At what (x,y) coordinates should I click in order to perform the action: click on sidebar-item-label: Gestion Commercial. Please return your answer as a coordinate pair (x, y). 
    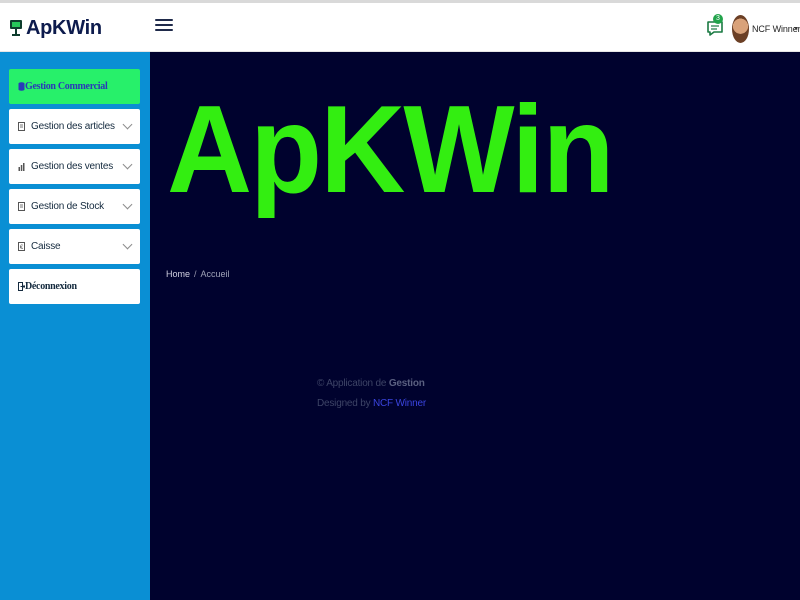
    Looking at the image, I should click on (66, 86).